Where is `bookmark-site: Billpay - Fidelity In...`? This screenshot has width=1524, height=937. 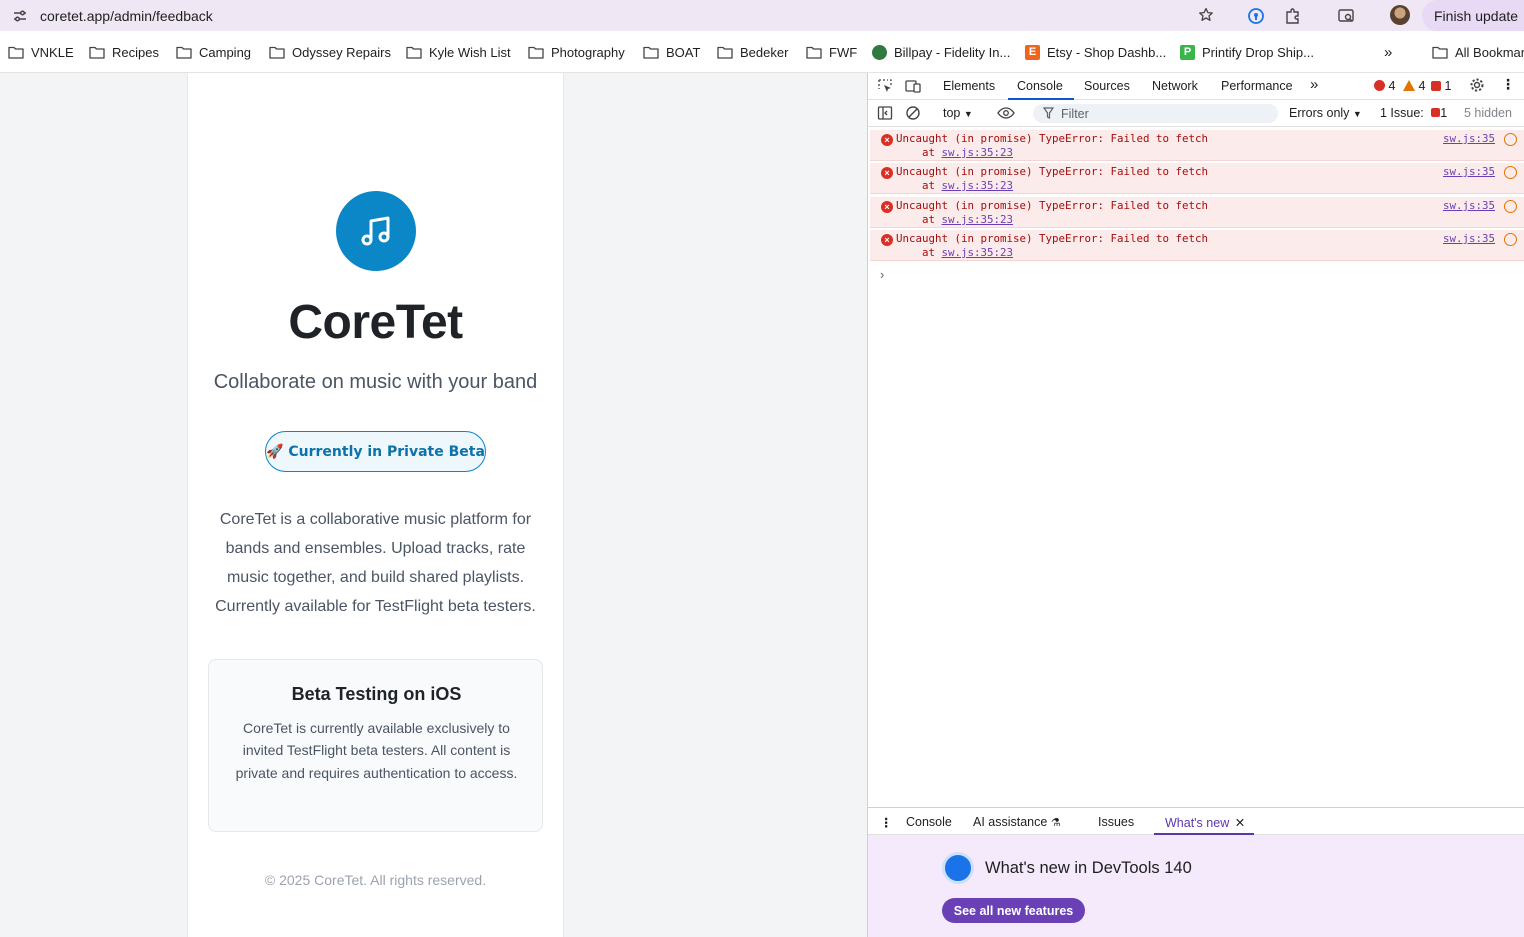
bookmark-site: Billpay - Fidelity In... is located at coordinates (941, 52).